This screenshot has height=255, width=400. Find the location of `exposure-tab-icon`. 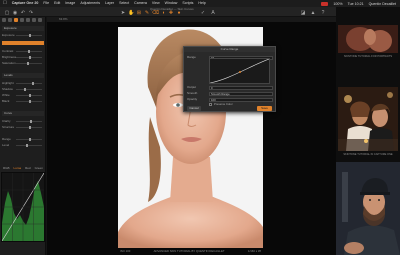

exposure-tab-icon is located at coordinates (22, 20).